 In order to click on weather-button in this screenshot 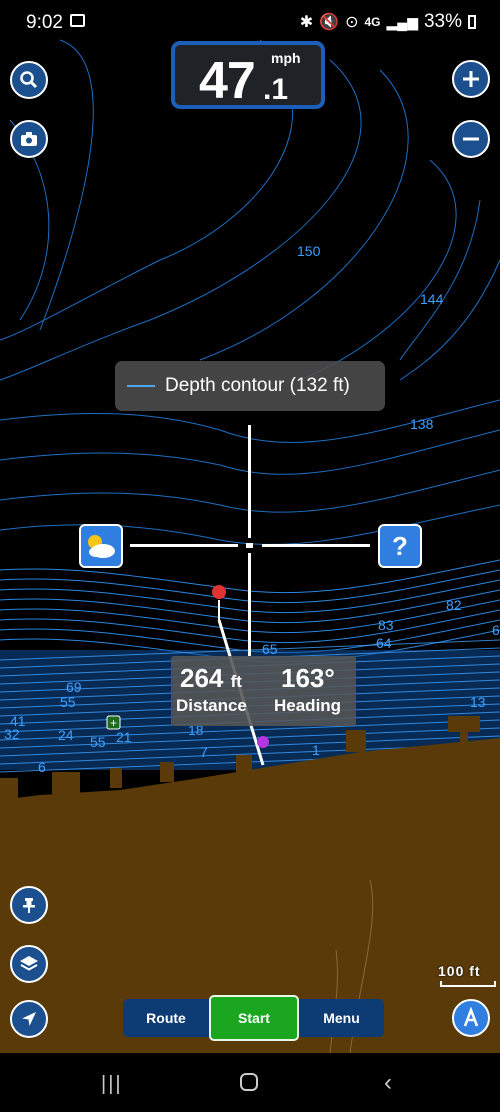, I will do `click(101, 546)`.